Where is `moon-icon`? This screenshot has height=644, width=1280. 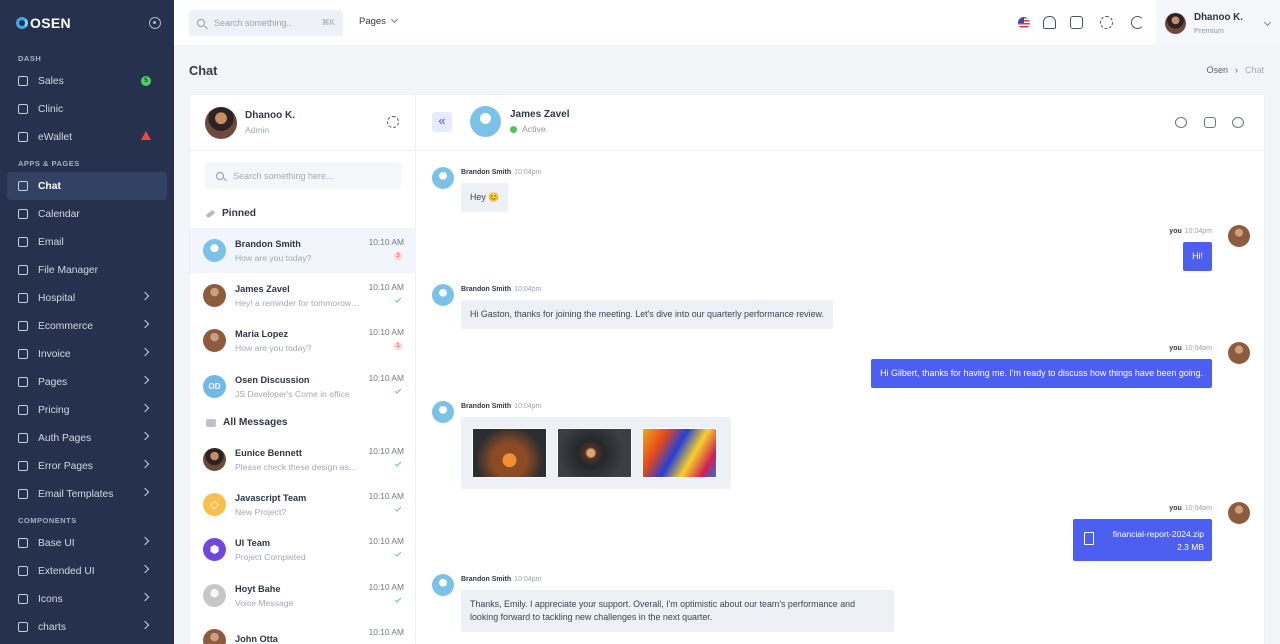 moon-icon is located at coordinates (1137, 22).